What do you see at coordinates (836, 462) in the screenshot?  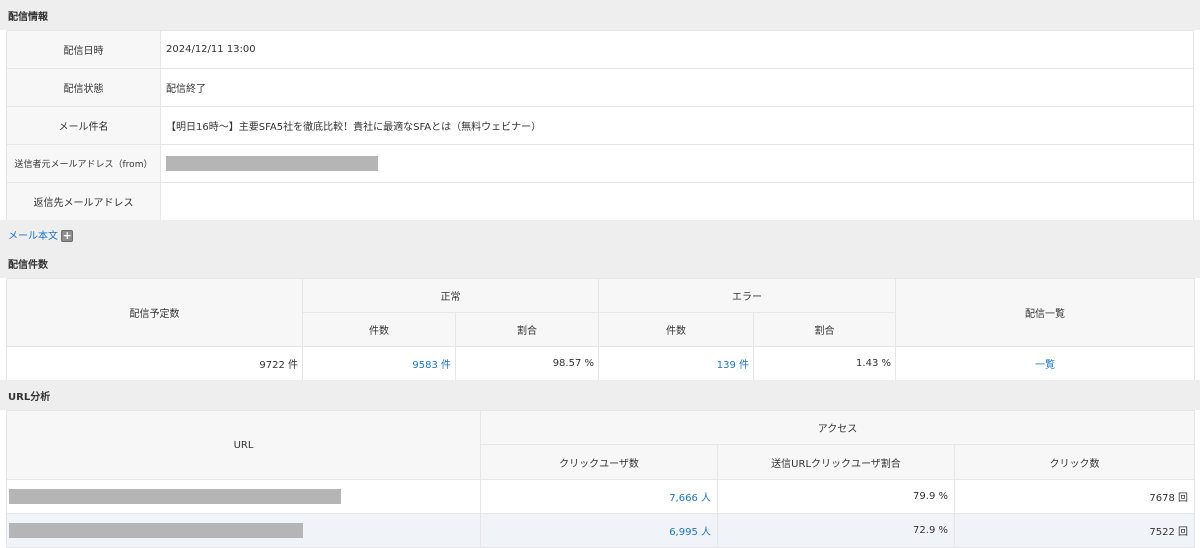 I see `header-click-user-ratio: 送信URLクリックユーザ割合` at bounding box center [836, 462].